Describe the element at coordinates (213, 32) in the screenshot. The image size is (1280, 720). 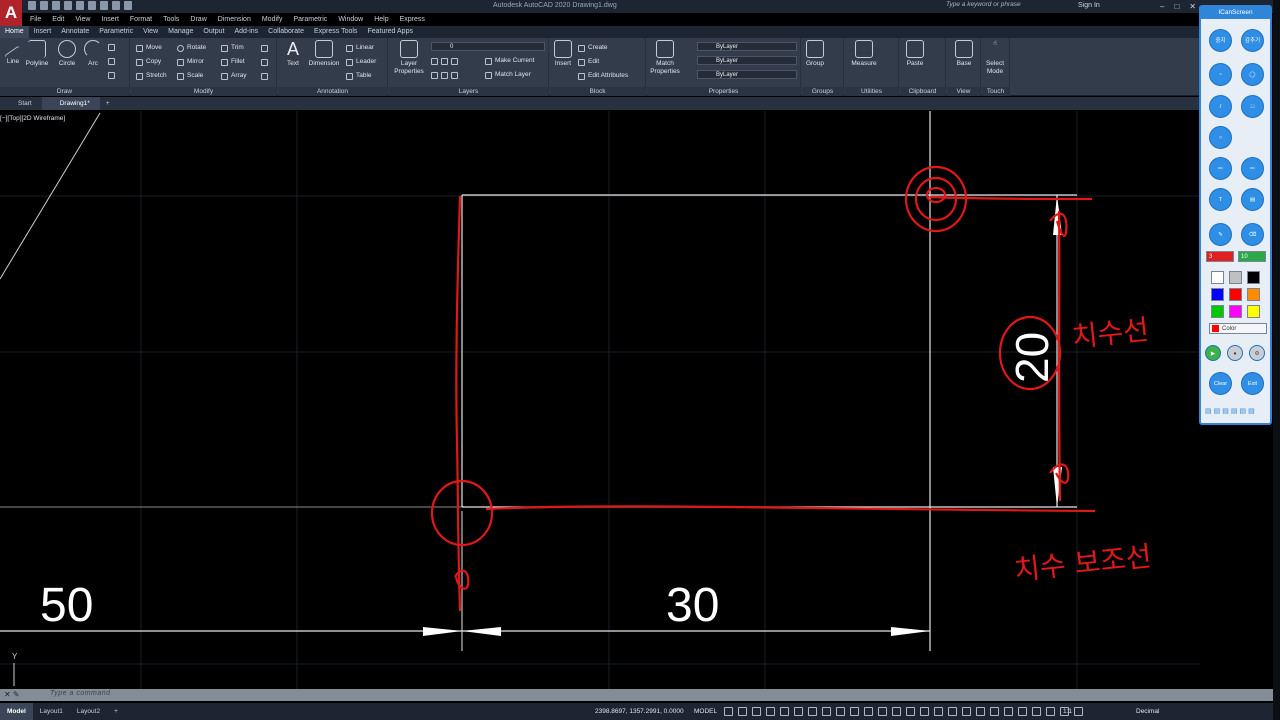
I see `tab-output: Output` at that location.